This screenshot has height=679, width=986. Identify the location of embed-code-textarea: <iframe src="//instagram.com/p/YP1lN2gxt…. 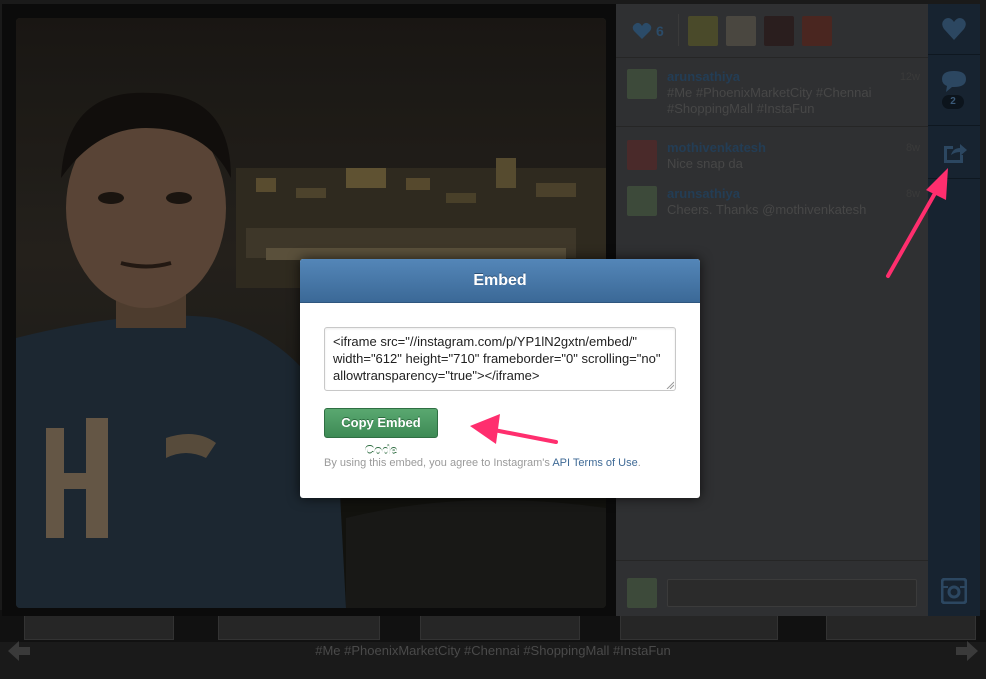
(500, 359).